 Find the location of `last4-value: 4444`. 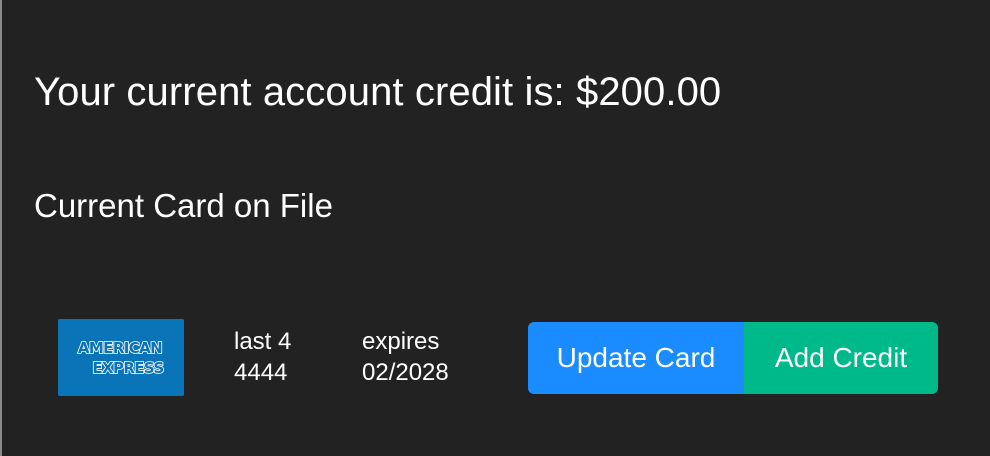

last4-value: 4444 is located at coordinates (261, 372).